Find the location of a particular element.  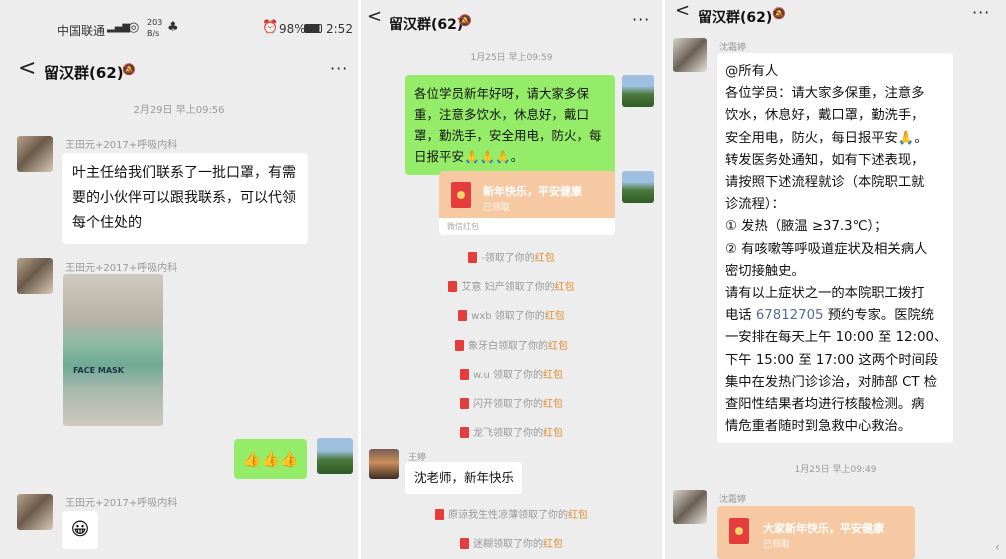

red-packet-title: 大家新年快乐，平安健康 is located at coordinates (823, 528).